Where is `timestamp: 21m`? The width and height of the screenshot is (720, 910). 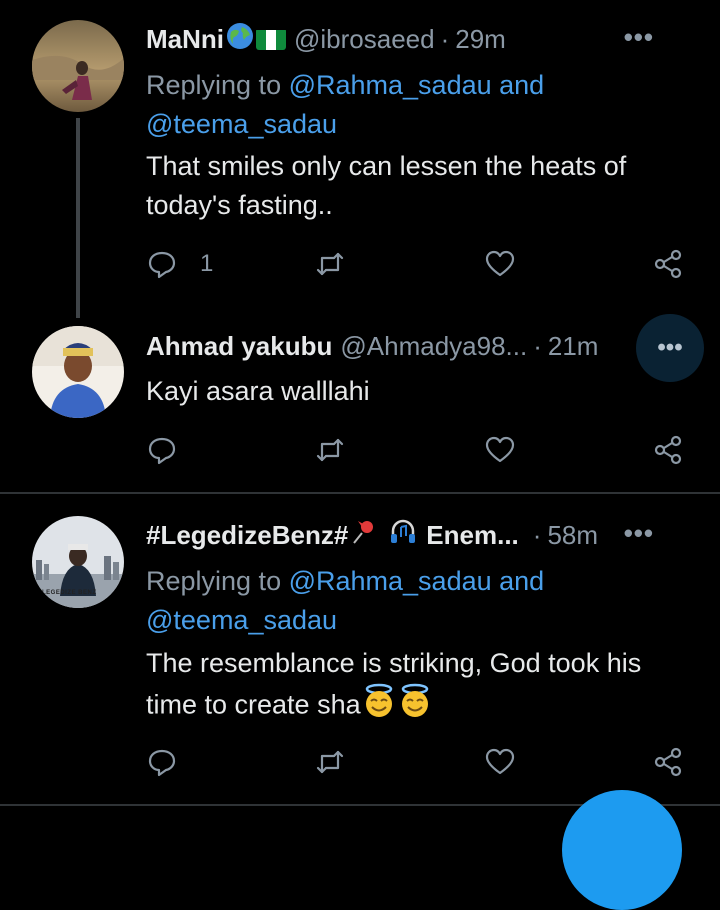
timestamp: 21m is located at coordinates (573, 346).